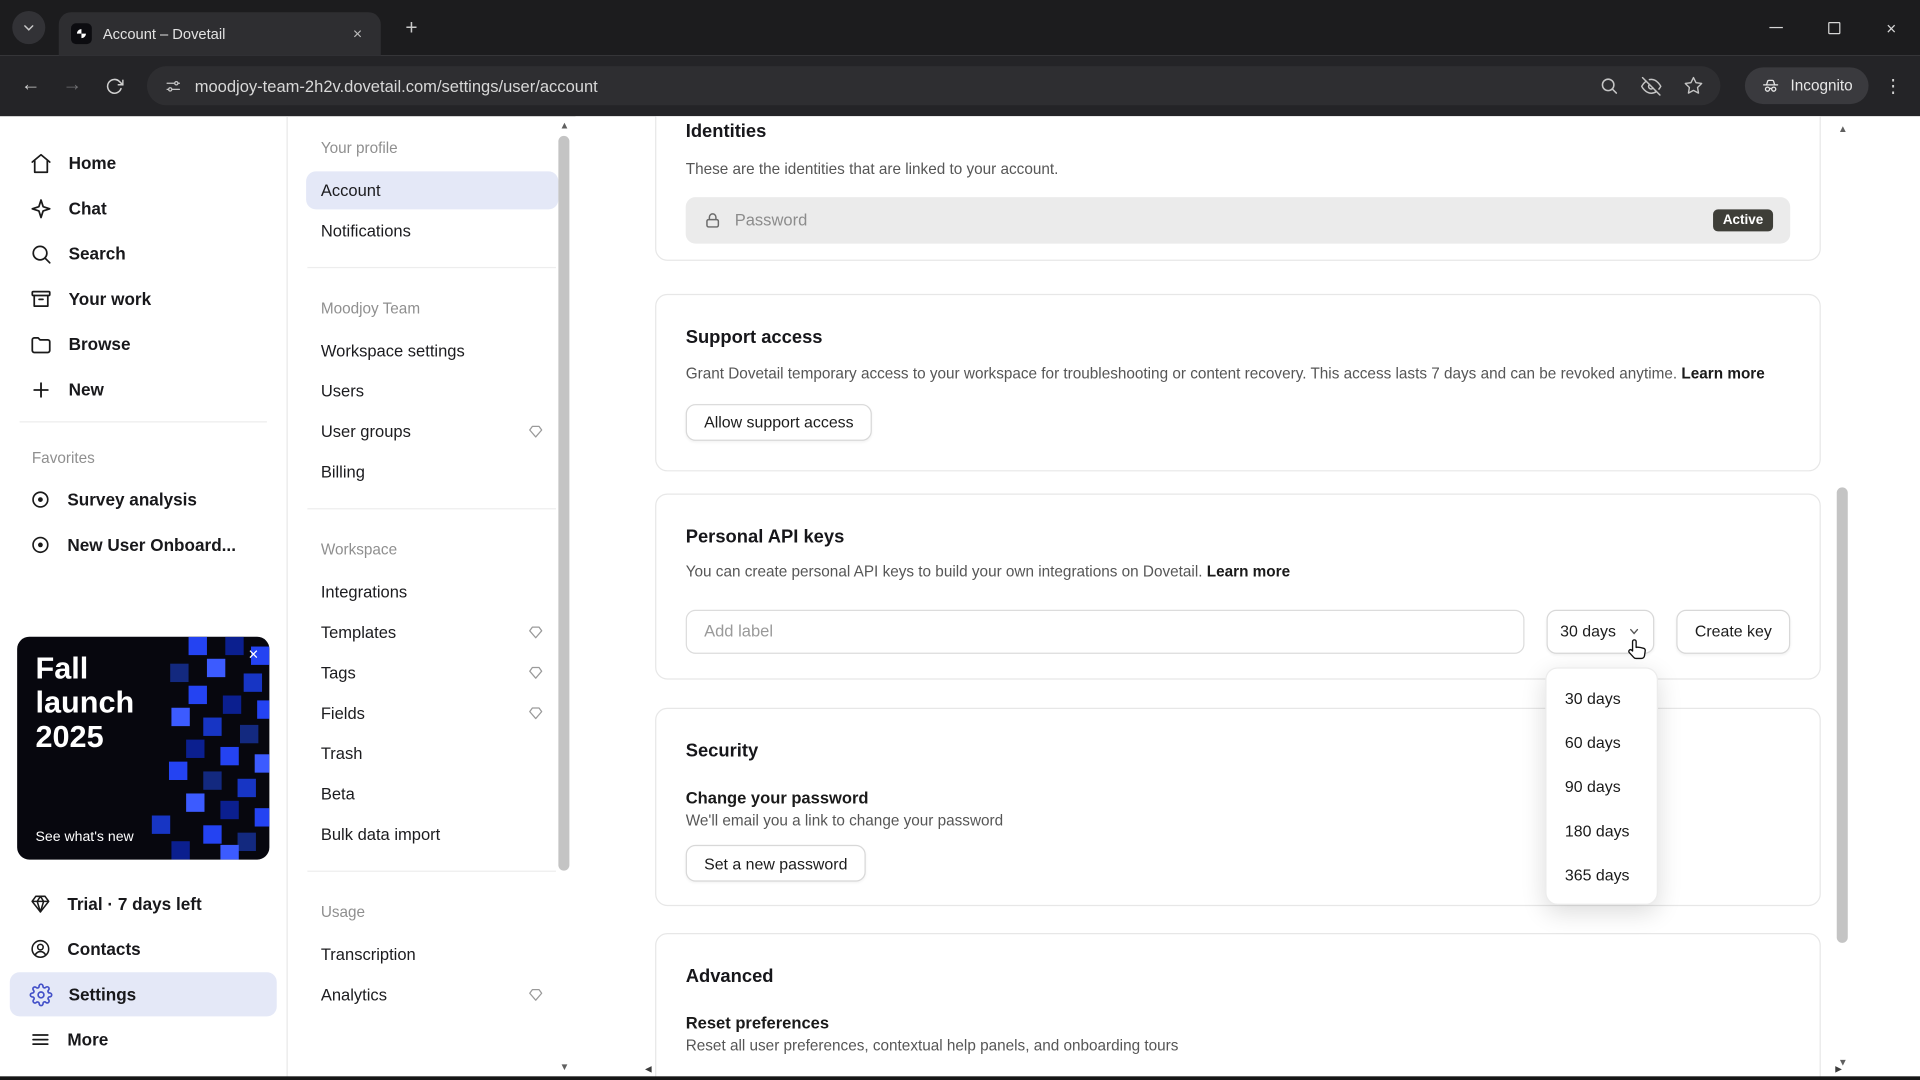 Image resolution: width=1920 pixels, height=1080 pixels. What do you see at coordinates (342, 713) in the screenshot?
I see `nav-item-label: Fields` at bounding box center [342, 713].